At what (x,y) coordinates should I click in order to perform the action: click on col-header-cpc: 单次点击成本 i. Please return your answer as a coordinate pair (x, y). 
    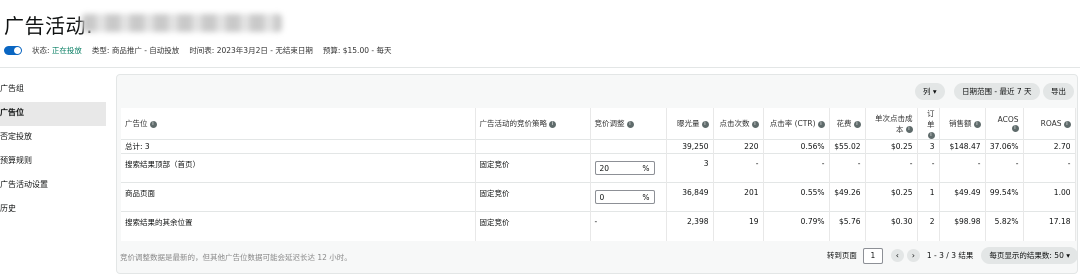
    Looking at the image, I should click on (891, 124).